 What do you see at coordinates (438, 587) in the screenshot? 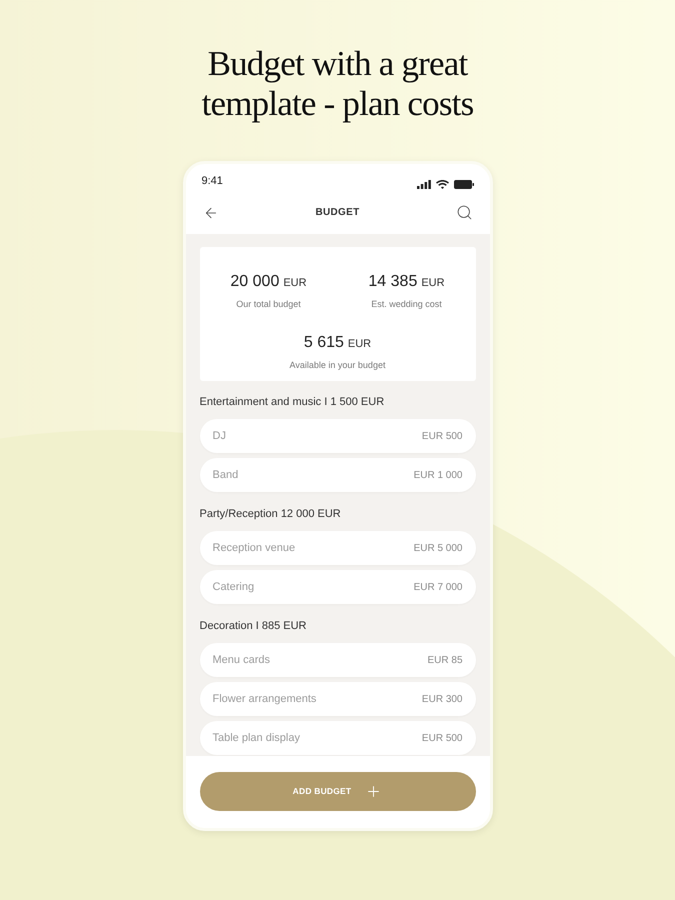
I see `item-amount: EUR 7 000` at bounding box center [438, 587].